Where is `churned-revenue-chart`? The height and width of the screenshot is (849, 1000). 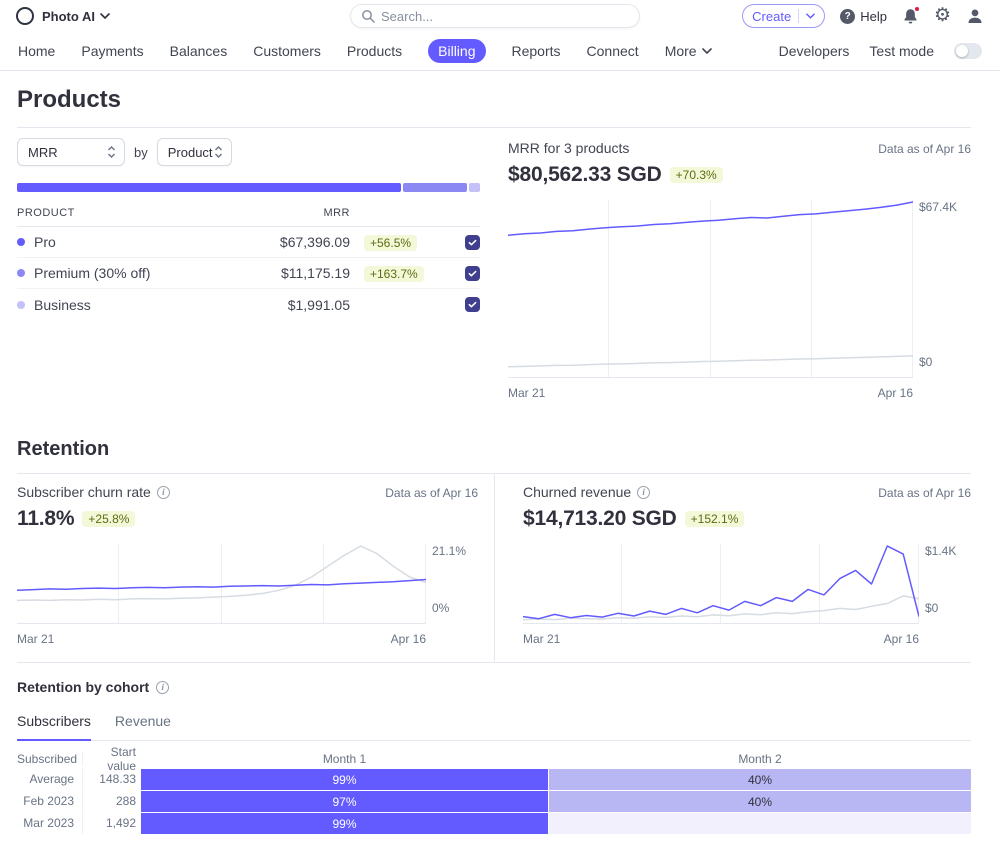
churned-revenue-chart is located at coordinates (721, 584).